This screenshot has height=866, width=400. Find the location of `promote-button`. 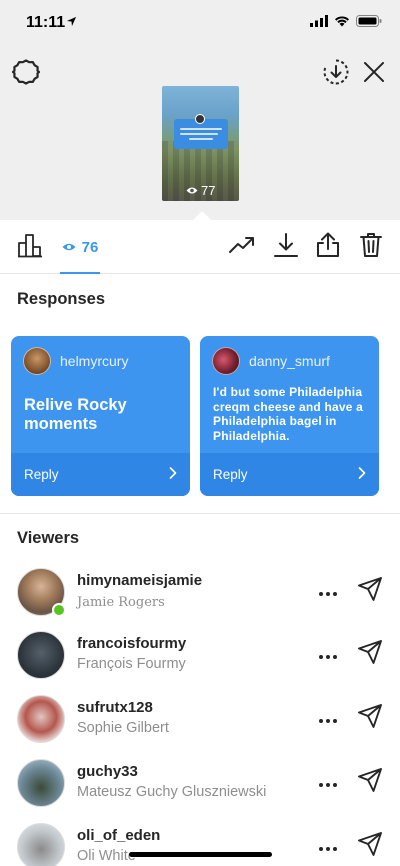

promote-button is located at coordinates (242, 247).